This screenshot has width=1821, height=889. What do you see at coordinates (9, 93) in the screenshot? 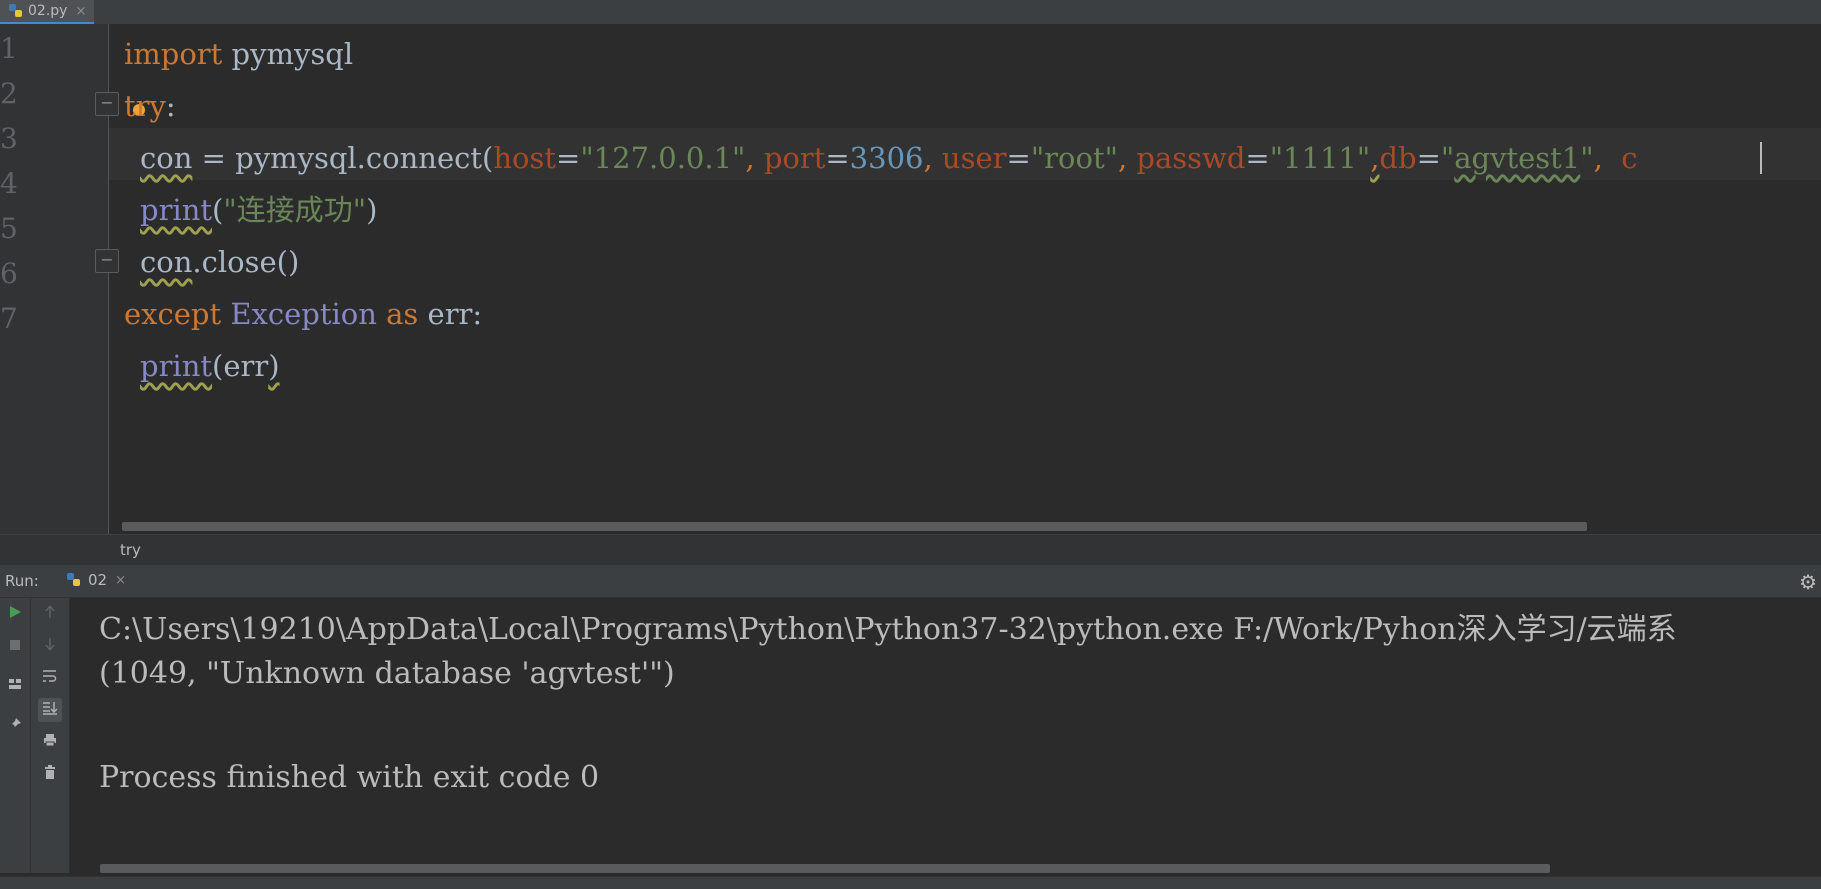
I see `line-number: 2` at bounding box center [9, 93].